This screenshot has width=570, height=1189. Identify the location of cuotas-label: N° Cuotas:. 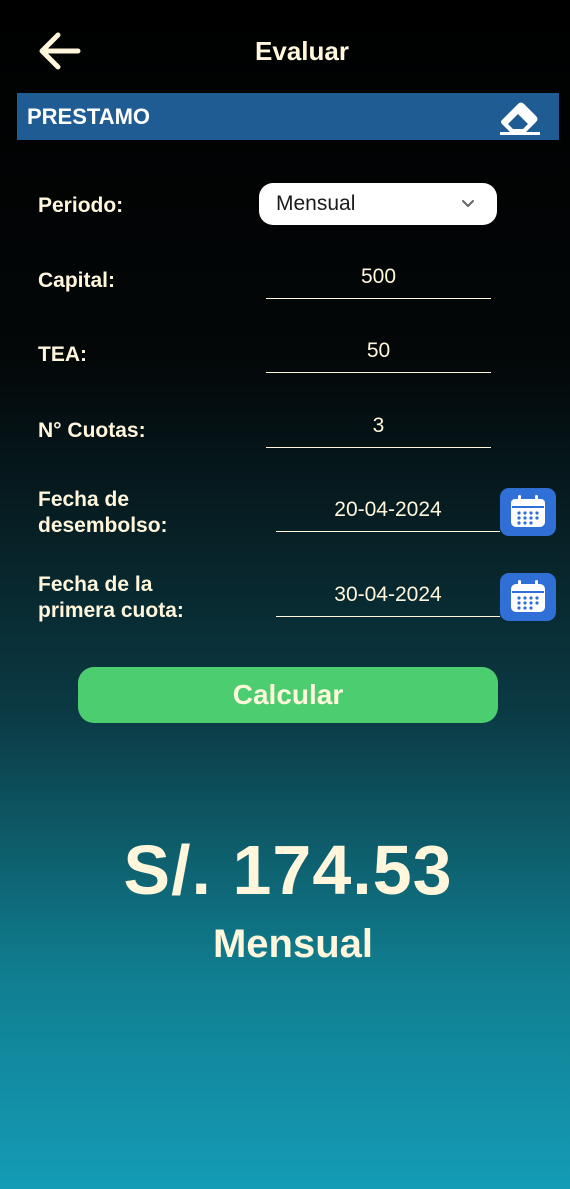
(92, 430).